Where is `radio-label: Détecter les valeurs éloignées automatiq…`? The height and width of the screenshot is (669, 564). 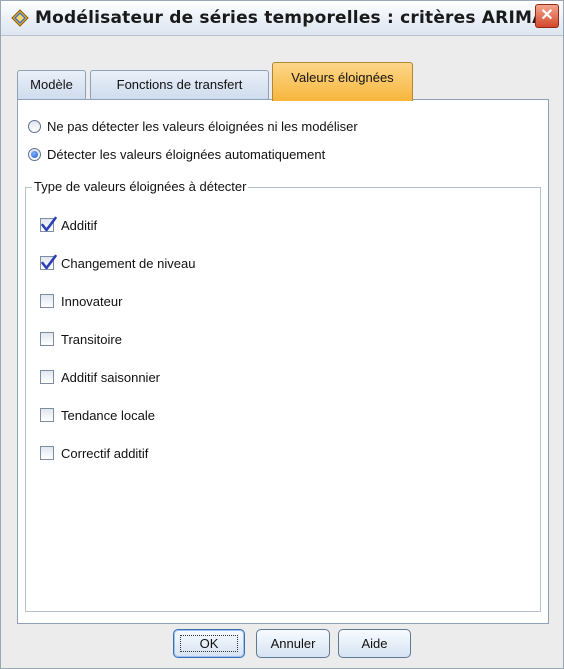 radio-label: Détecter les valeurs éloignées automatiq… is located at coordinates (186, 154).